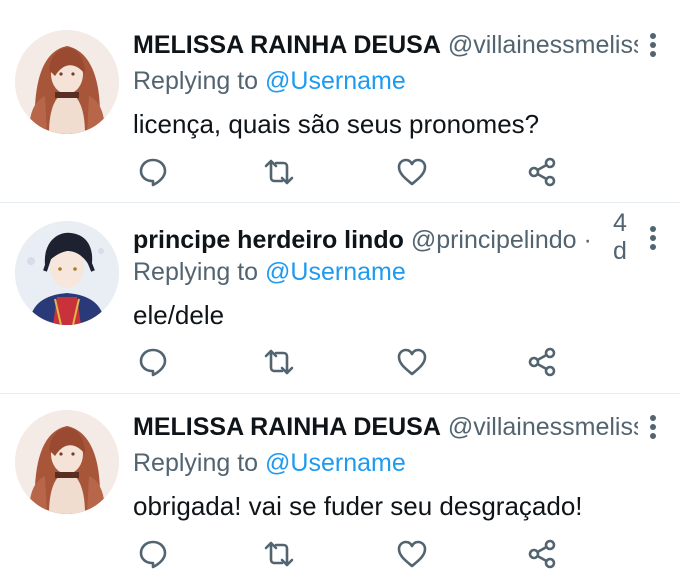 The height and width of the screenshot is (584, 680). Describe the element at coordinates (494, 240) in the screenshot. I see `user-handle: @principelindo` at that location.